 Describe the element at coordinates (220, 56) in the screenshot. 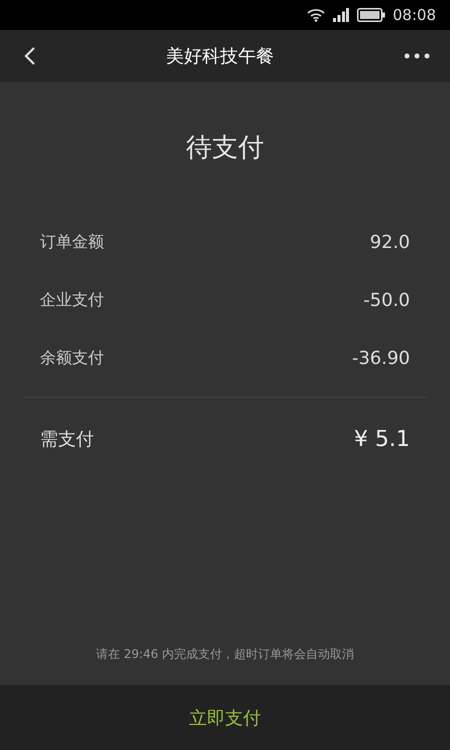

I see `page-title: 美好科技午餐` at that location.